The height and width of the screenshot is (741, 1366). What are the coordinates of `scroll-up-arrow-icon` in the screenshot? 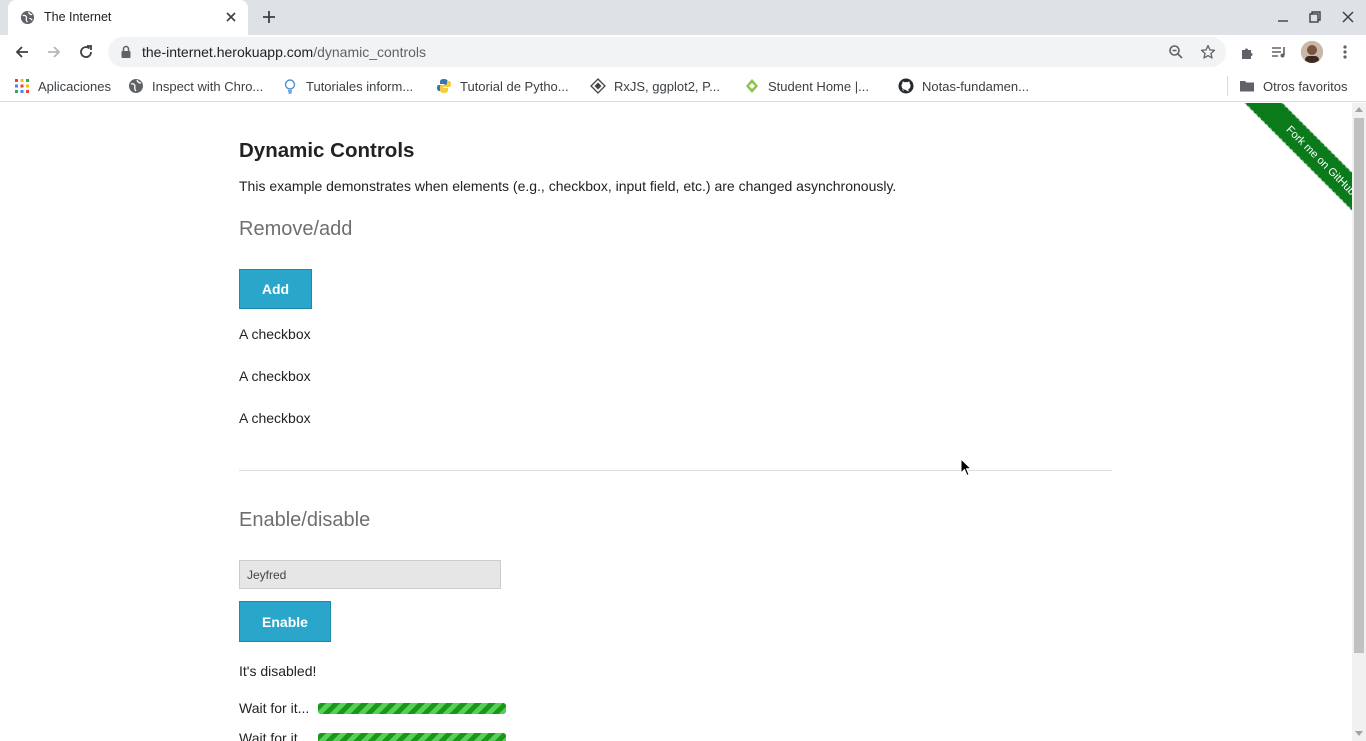 It's located at (1359, 109).